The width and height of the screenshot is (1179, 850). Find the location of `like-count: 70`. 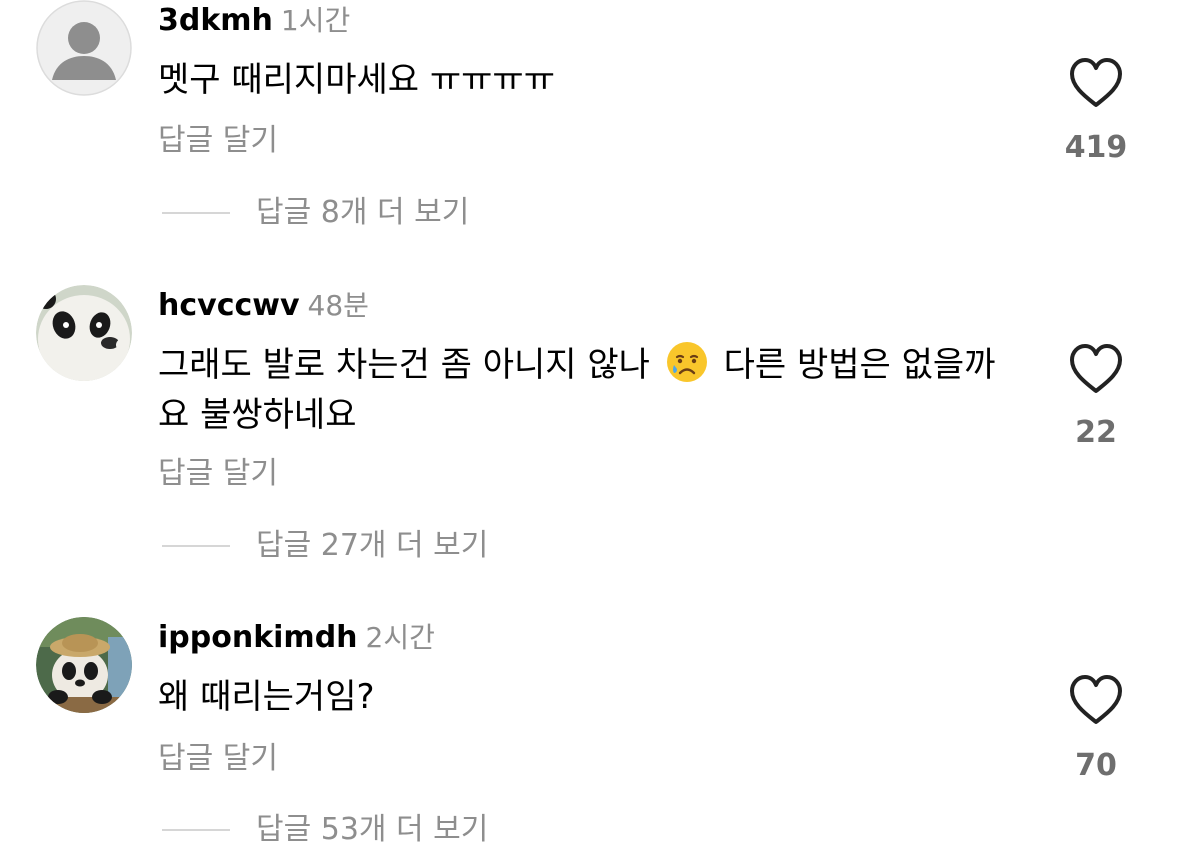

like-count: 70 is located at coordinates (1096, 765).